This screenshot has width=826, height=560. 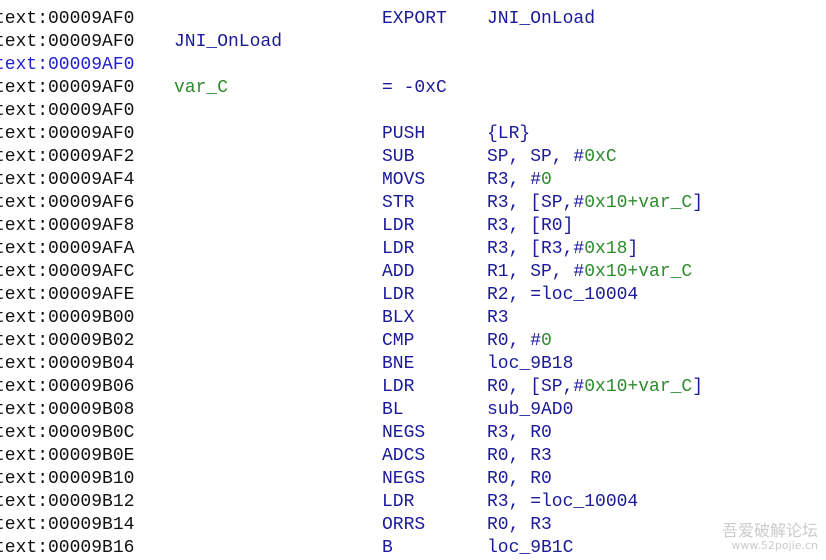 I want to click on instruction-mnemonic: ORRS, so click(x=404, y=525).